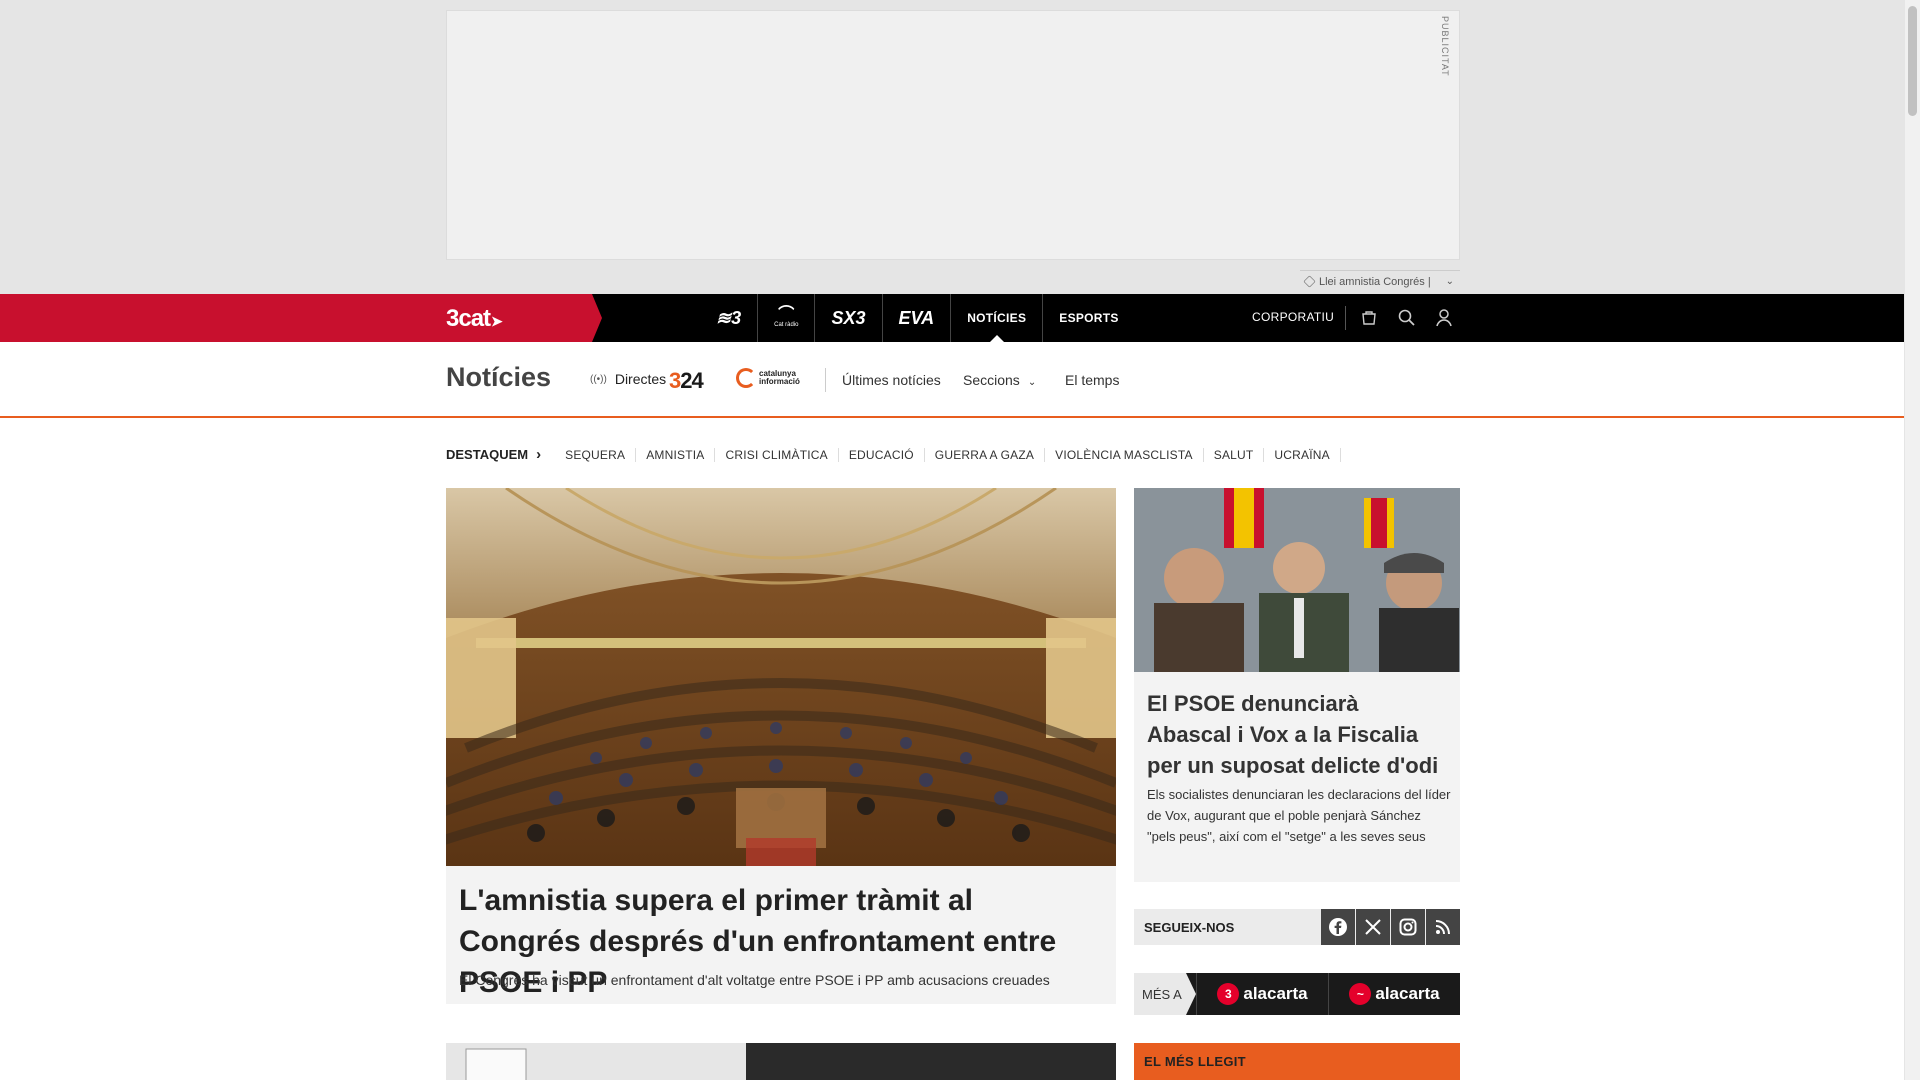  What do you see at coordinates (781, 1061) in the screenshot?
I see `next-story-image` at bounding box center [781, 1061].